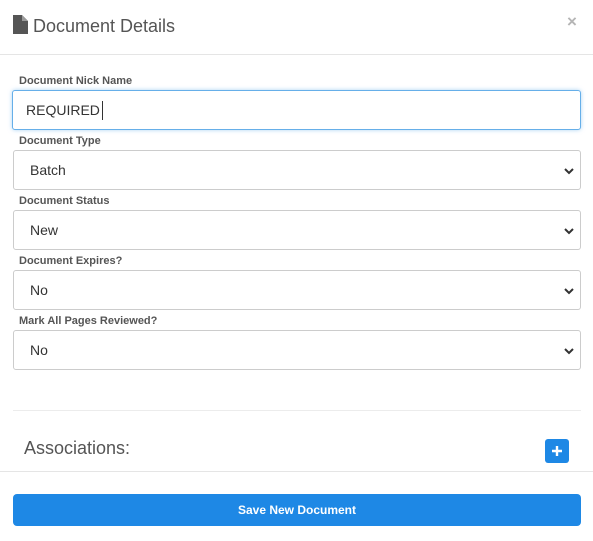 This screenshot has height=541, width=593. I want to click on nick-name-value: REQUIRED, so click(63, 110).